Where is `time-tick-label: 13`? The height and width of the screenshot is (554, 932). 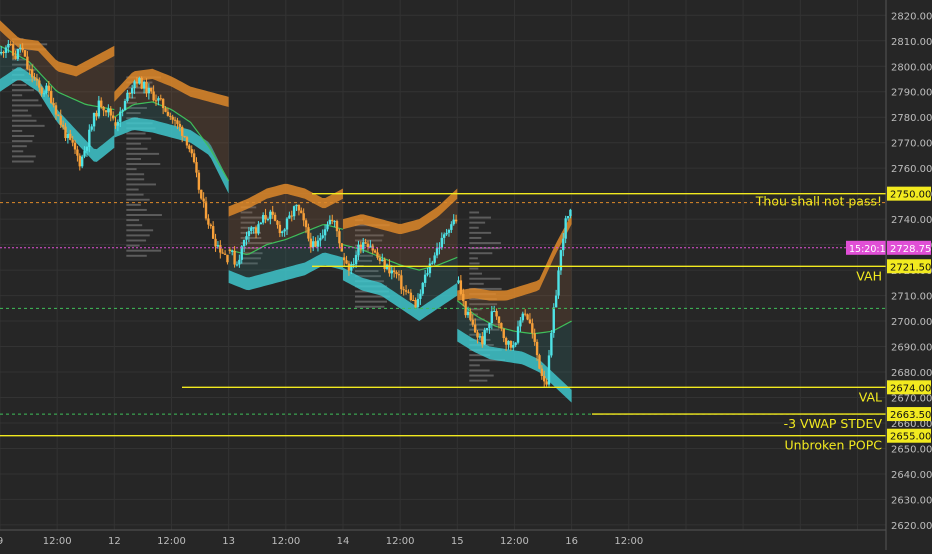 time-tick-label: 13 is located at coordinates (228, 541).